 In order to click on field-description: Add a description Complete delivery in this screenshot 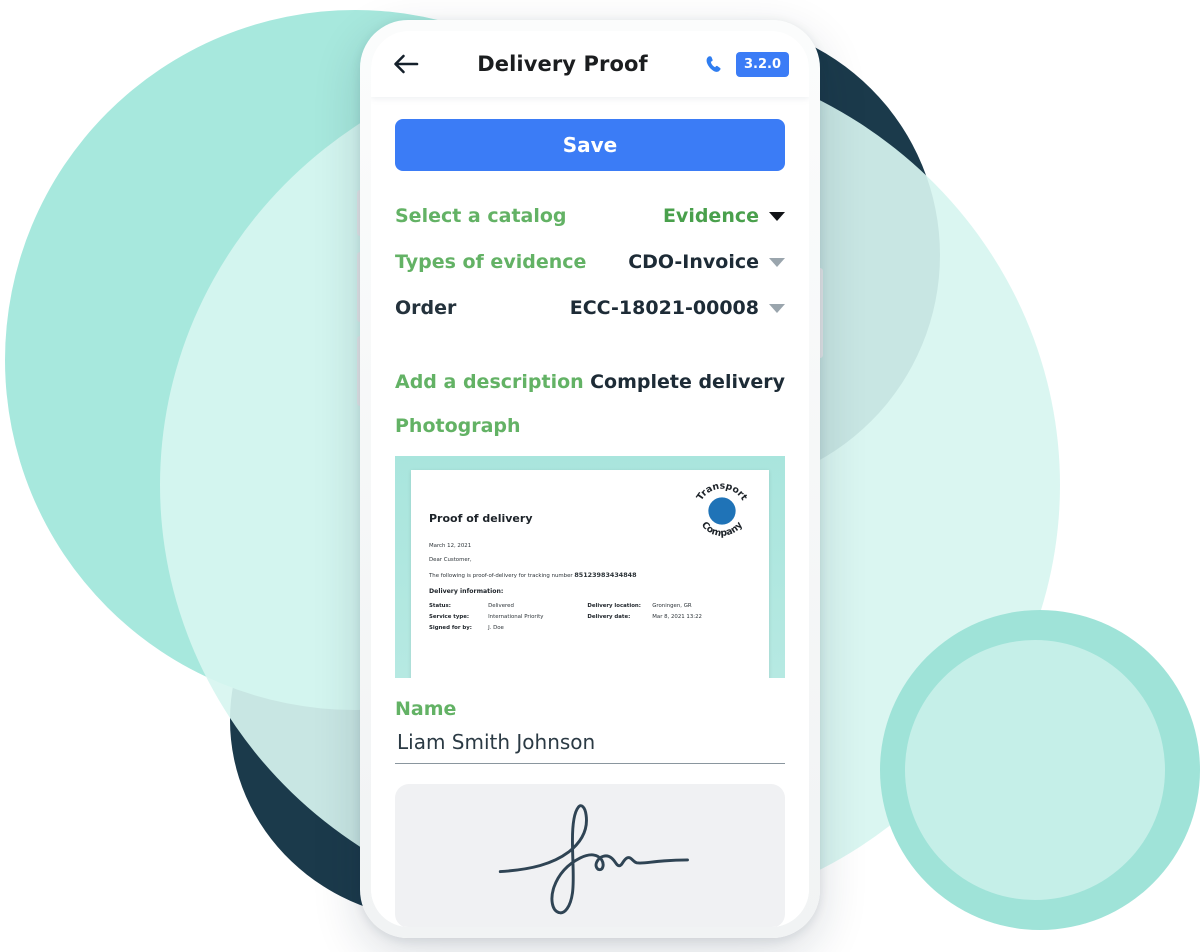, I will do `click(590, 382)`.